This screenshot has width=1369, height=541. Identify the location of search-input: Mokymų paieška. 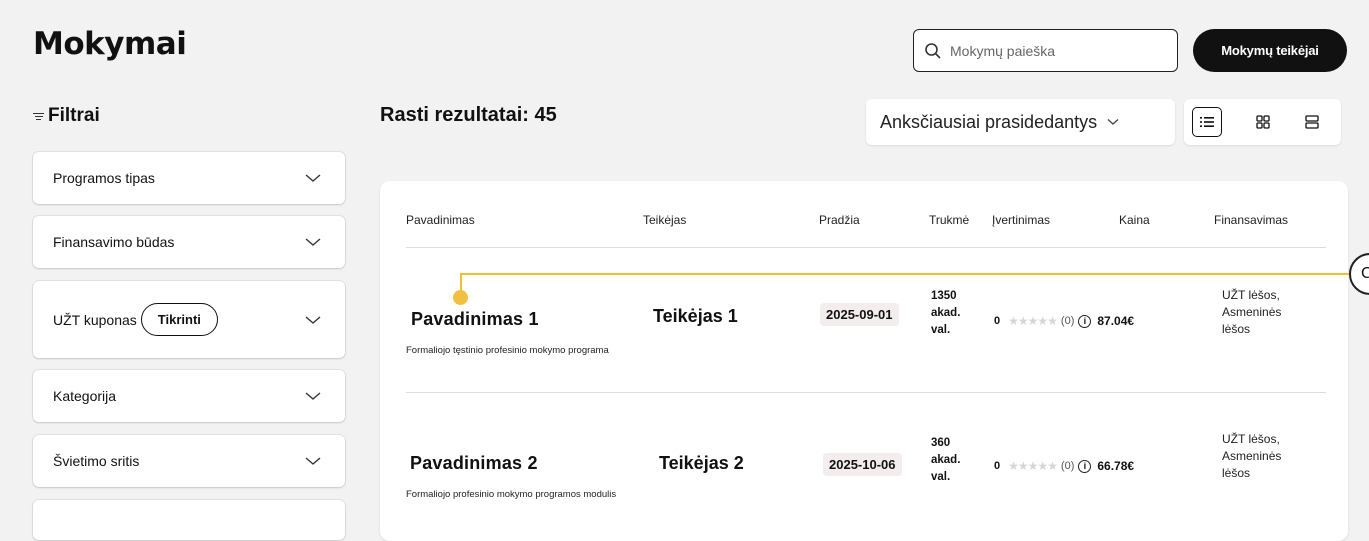
(1045, 50).